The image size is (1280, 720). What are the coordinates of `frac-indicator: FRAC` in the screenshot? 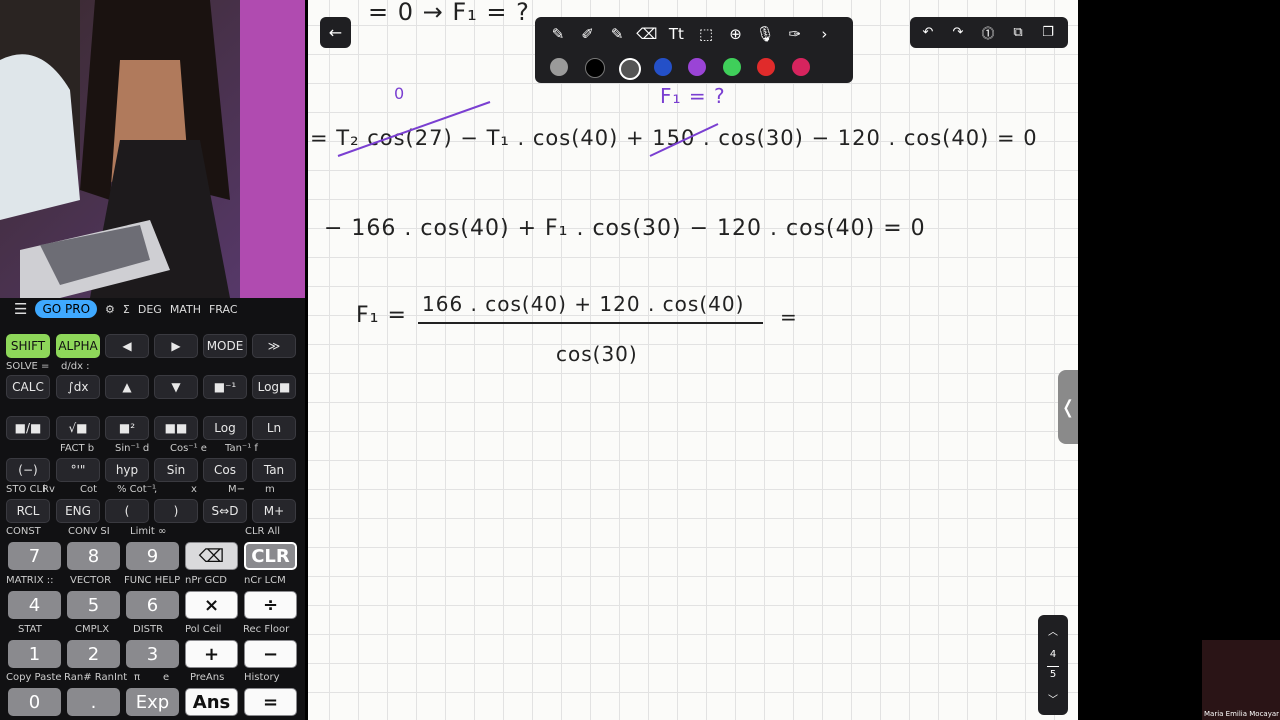 It's located at (223, 309).